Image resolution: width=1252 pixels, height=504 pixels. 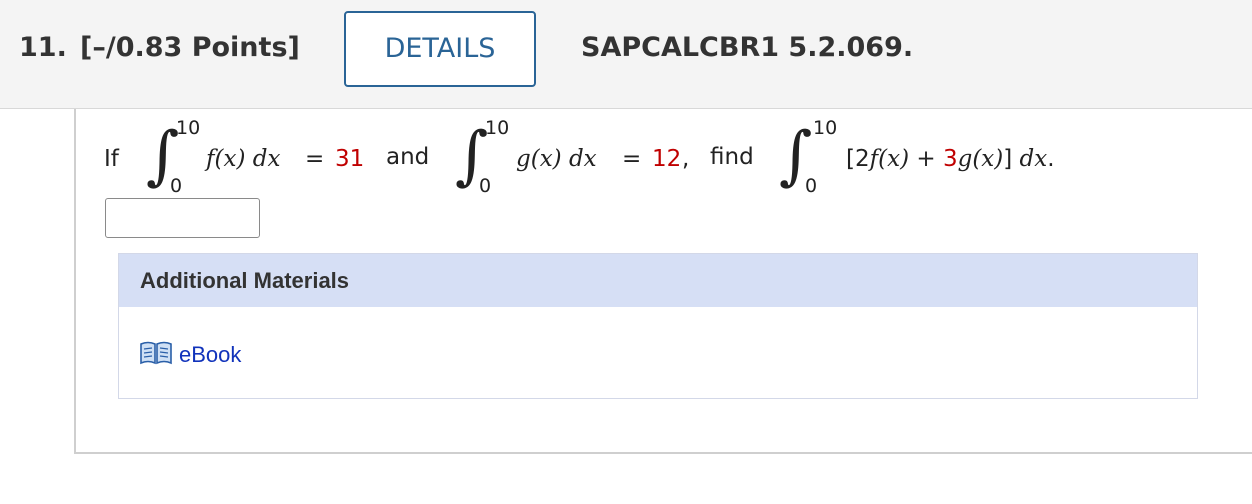 What do you see at coordinates (667, 159) in the screenshot?
I see `integral-value-g: 12` at bounding box center [667, 159].